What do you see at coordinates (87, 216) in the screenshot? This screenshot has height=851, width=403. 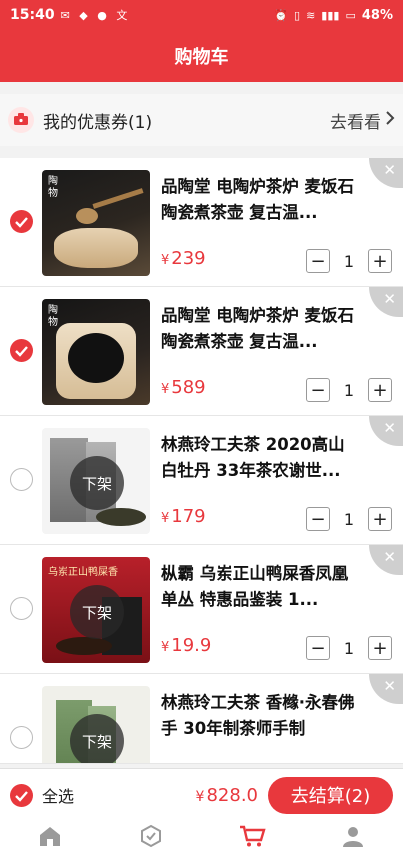 I see `ladle` at bounding box center [87, 216].